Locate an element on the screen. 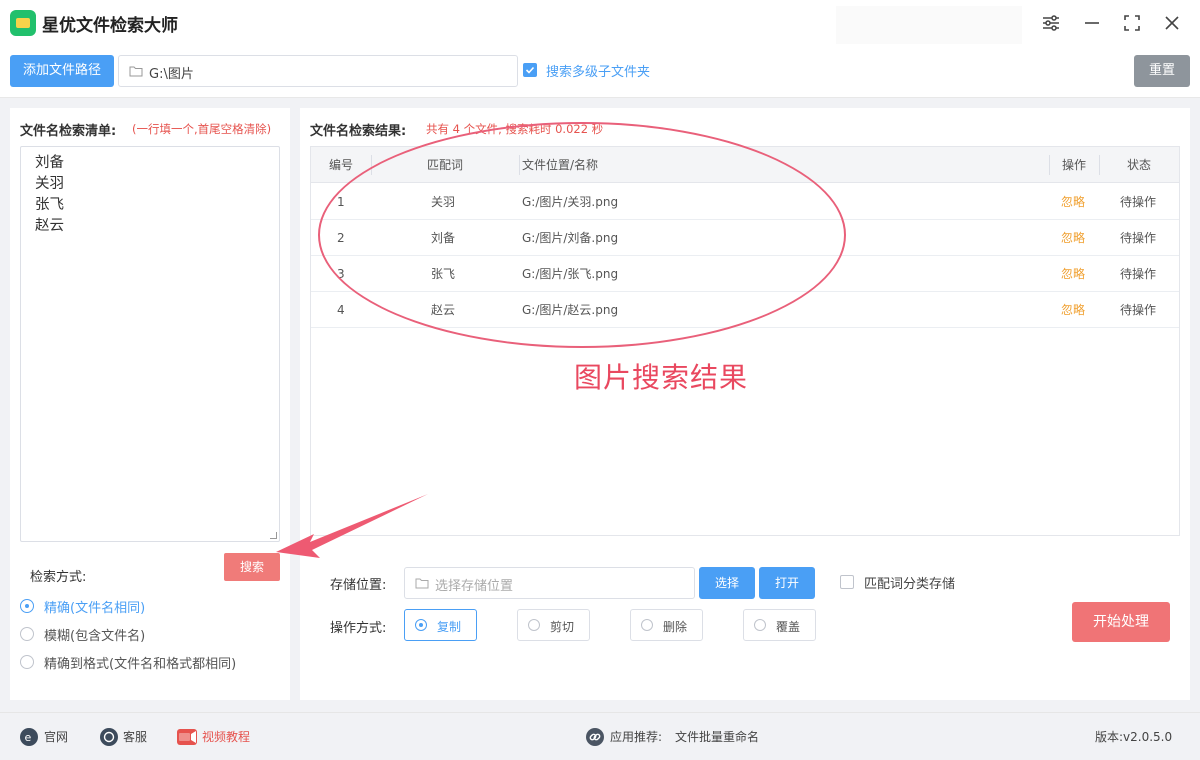  op-overwrite-radio: 覆盖 is located at coordinates (779, 625).